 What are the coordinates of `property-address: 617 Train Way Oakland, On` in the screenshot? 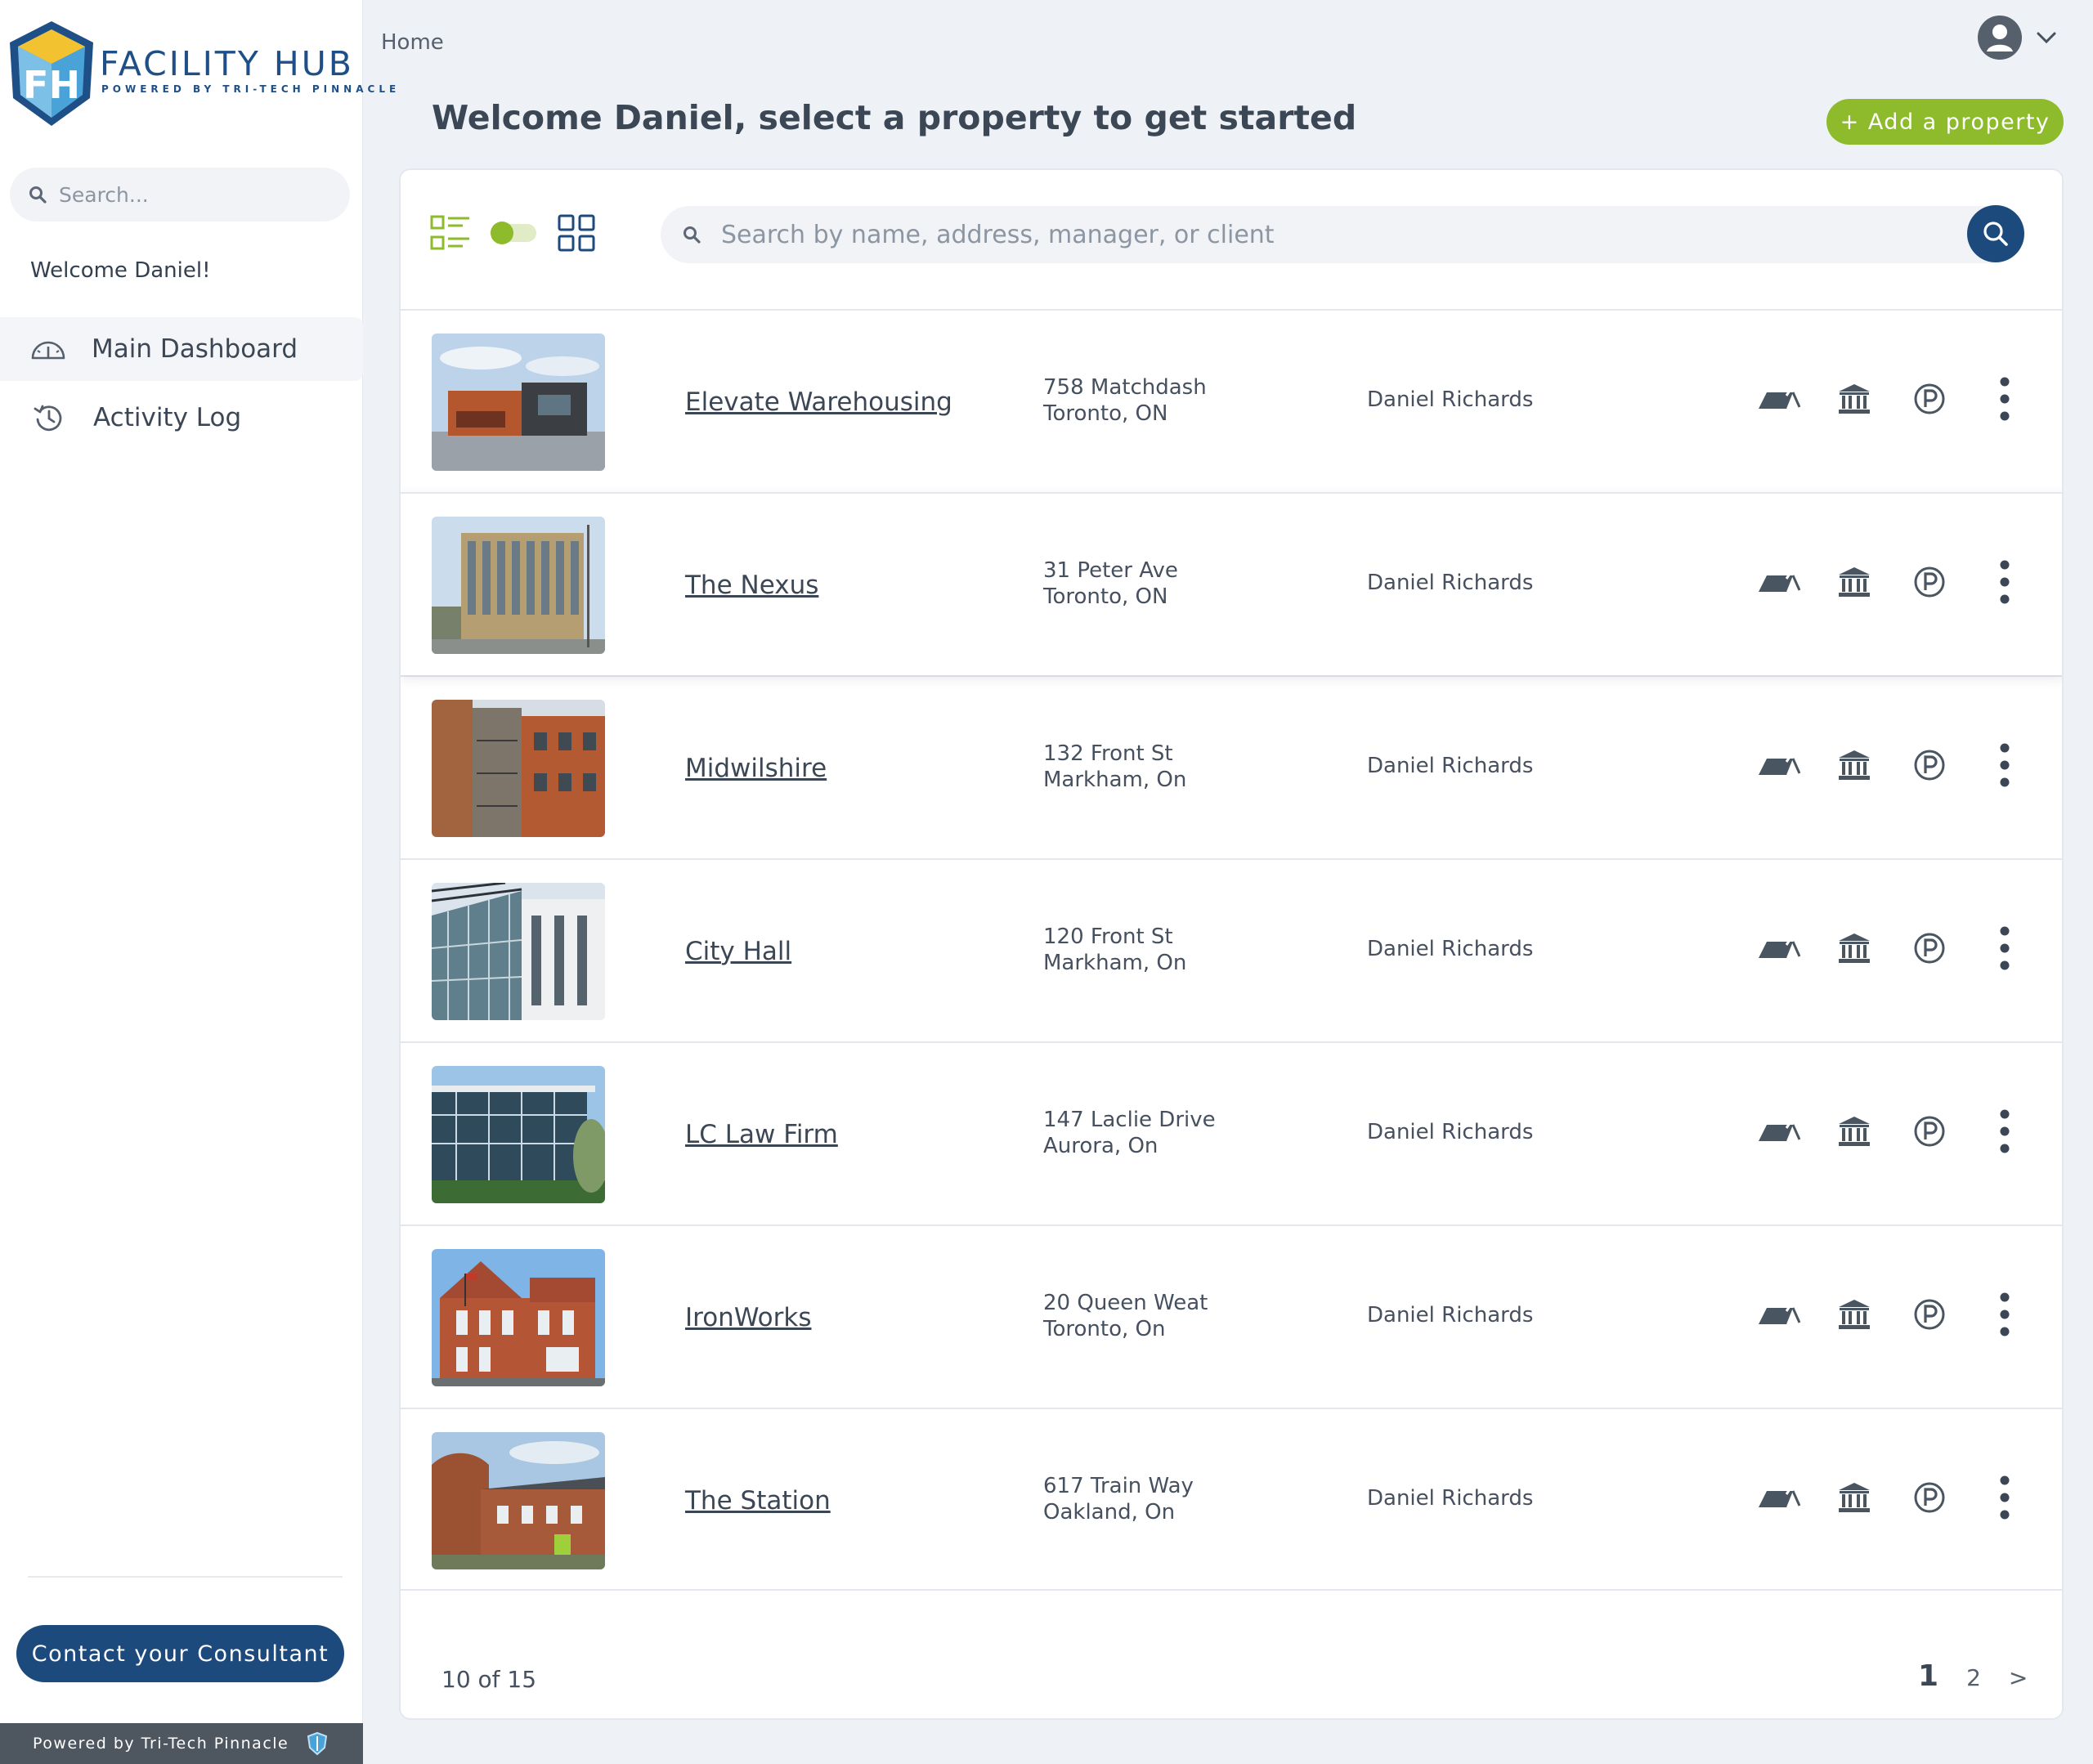 It's located at (1119, 1499).